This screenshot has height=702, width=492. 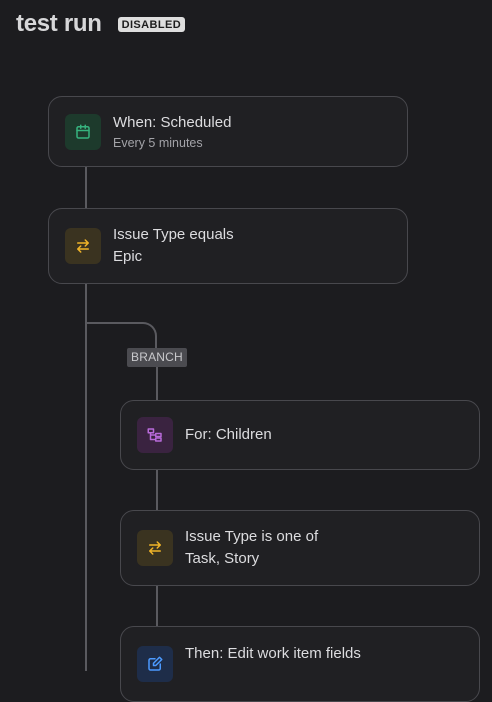 I want to click on condition-card: Issue Type equals Epic, so click(x=228, y=246).